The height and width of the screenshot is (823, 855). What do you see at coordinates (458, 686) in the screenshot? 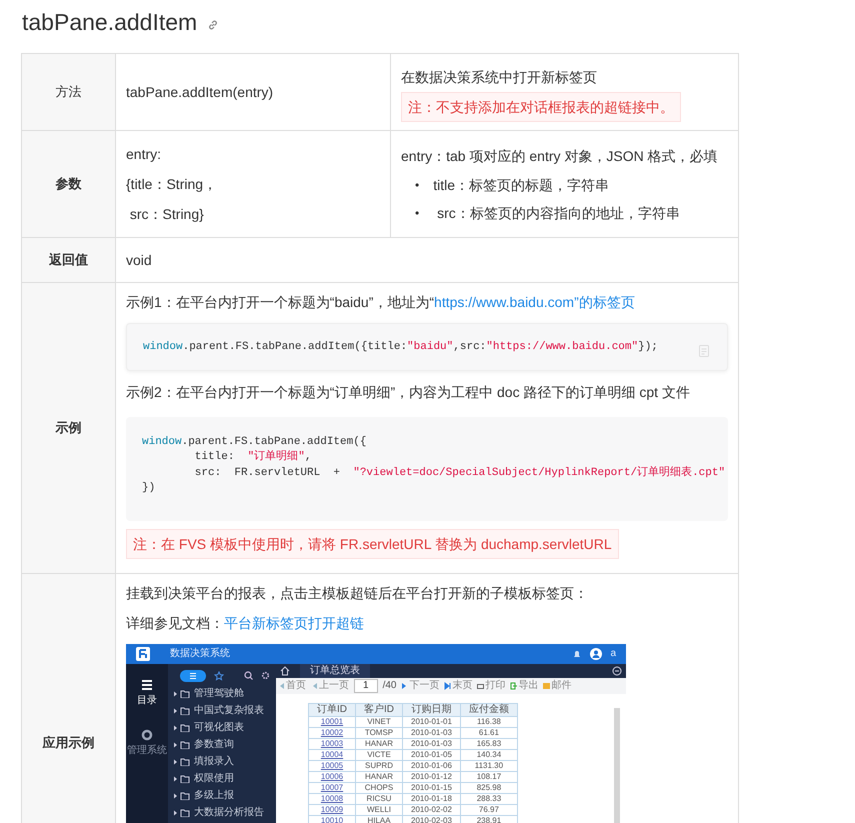
I see `toolbar-button: 末页` at bounding box center [458, 686].